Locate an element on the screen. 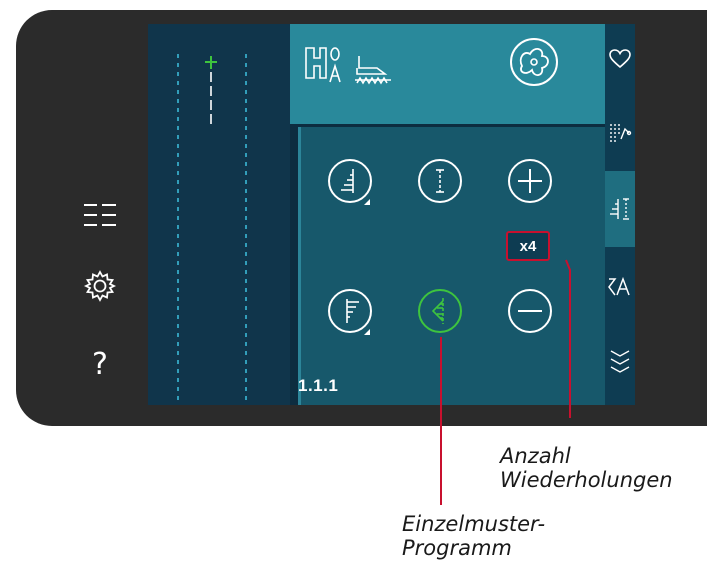 This screenshot has height=562, width=707. repeat-count-callout: Anzahl Wiederholungen is located at coordinates (586, 468).